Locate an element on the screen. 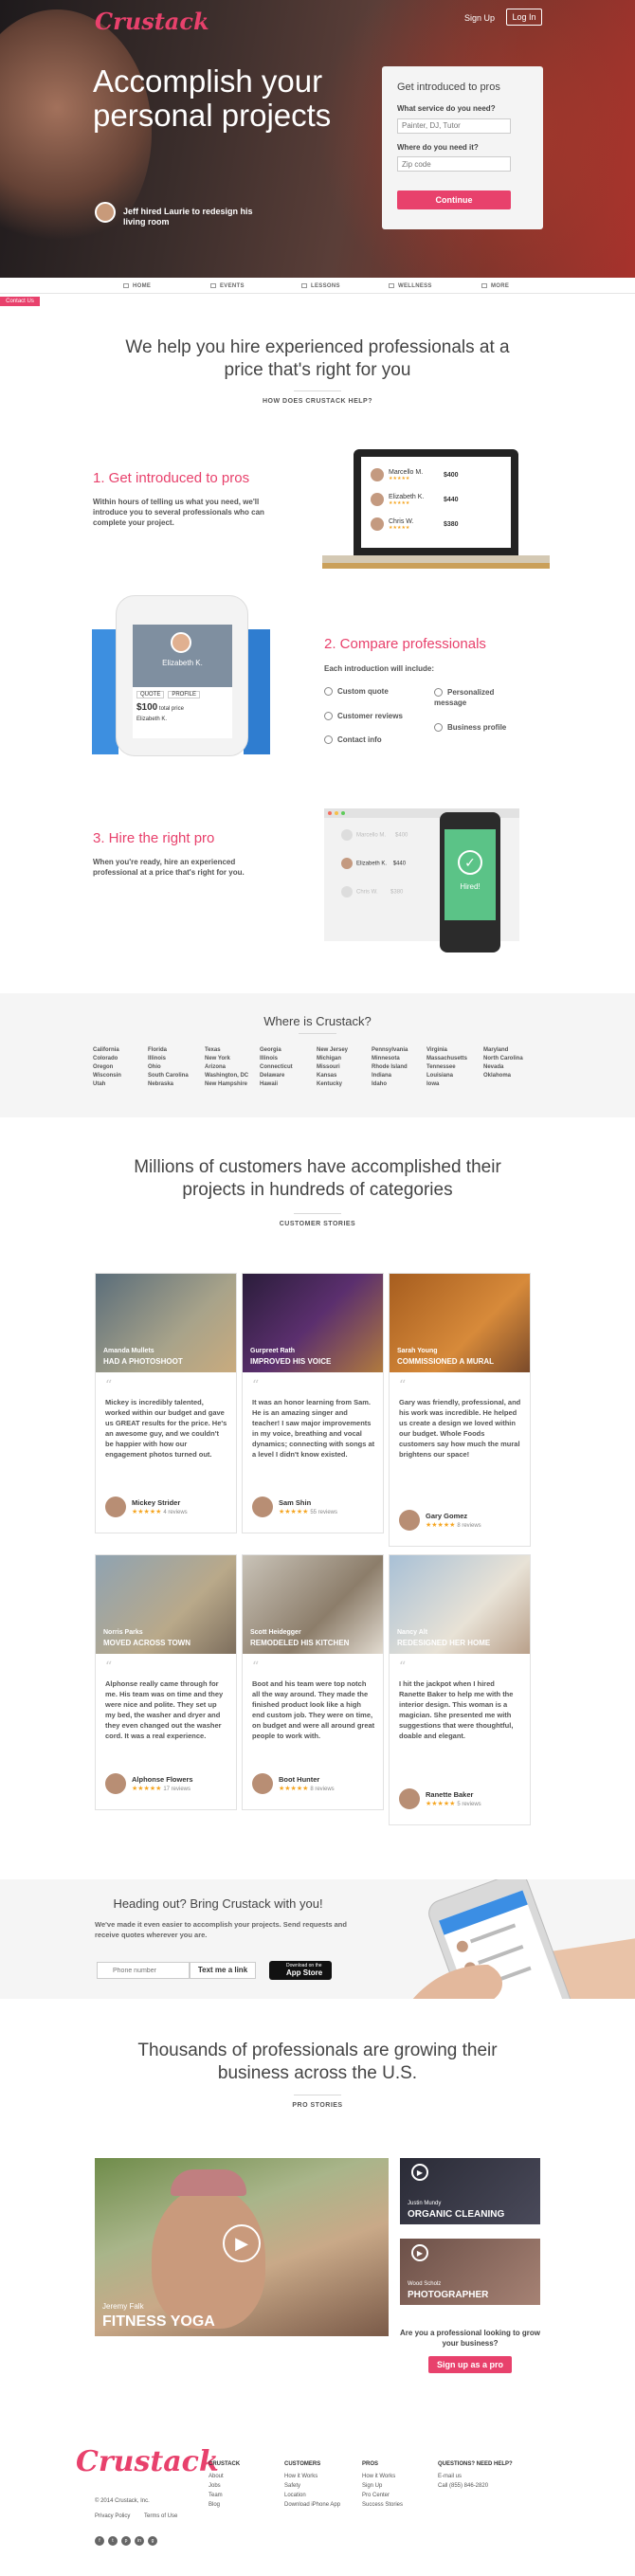 This screenshot has height=2576, width=635. app-store-label: App Store is located at coordinates (304, 1973).